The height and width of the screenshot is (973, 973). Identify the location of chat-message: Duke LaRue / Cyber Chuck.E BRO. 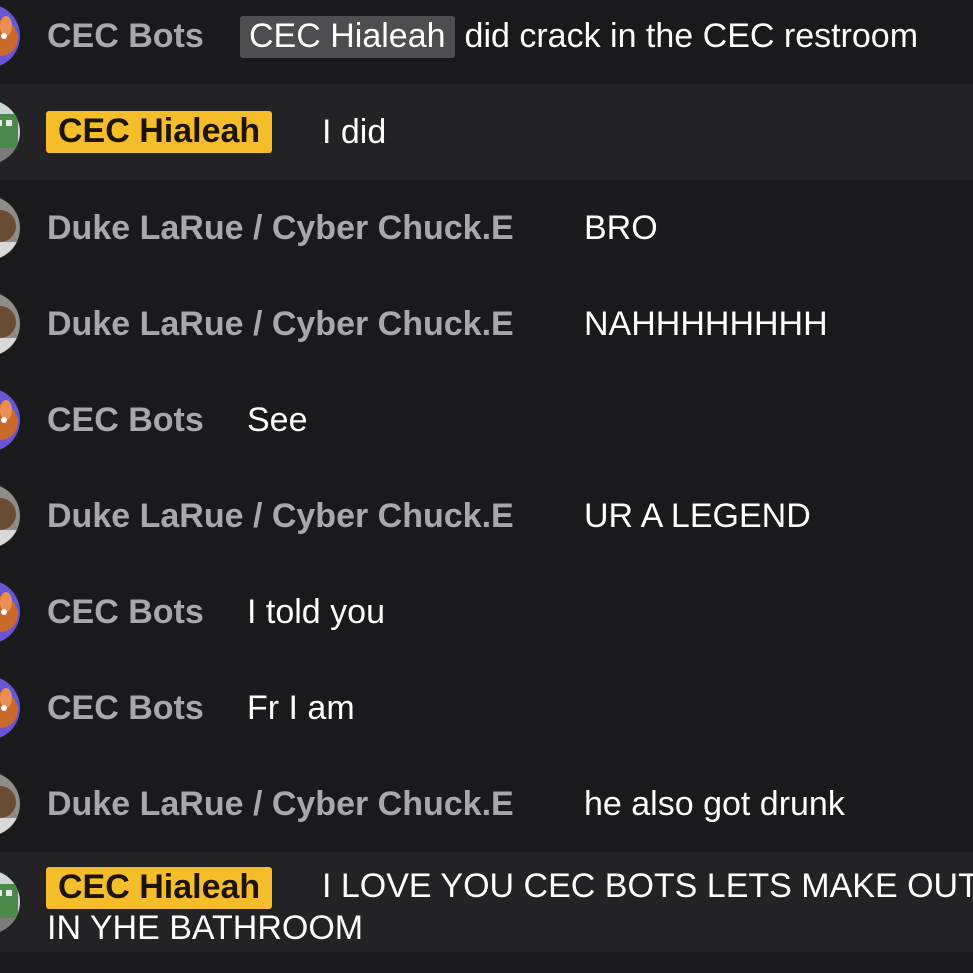
(486, 228).